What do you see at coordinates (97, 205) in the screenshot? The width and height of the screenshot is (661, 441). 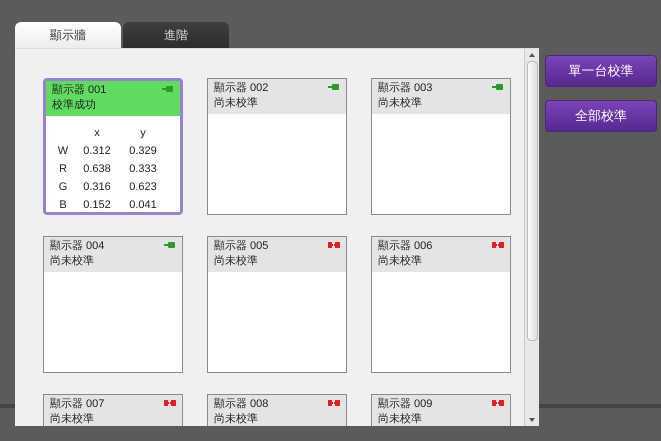 I see `x-value: 0.152` at bounding box center [97, 205].